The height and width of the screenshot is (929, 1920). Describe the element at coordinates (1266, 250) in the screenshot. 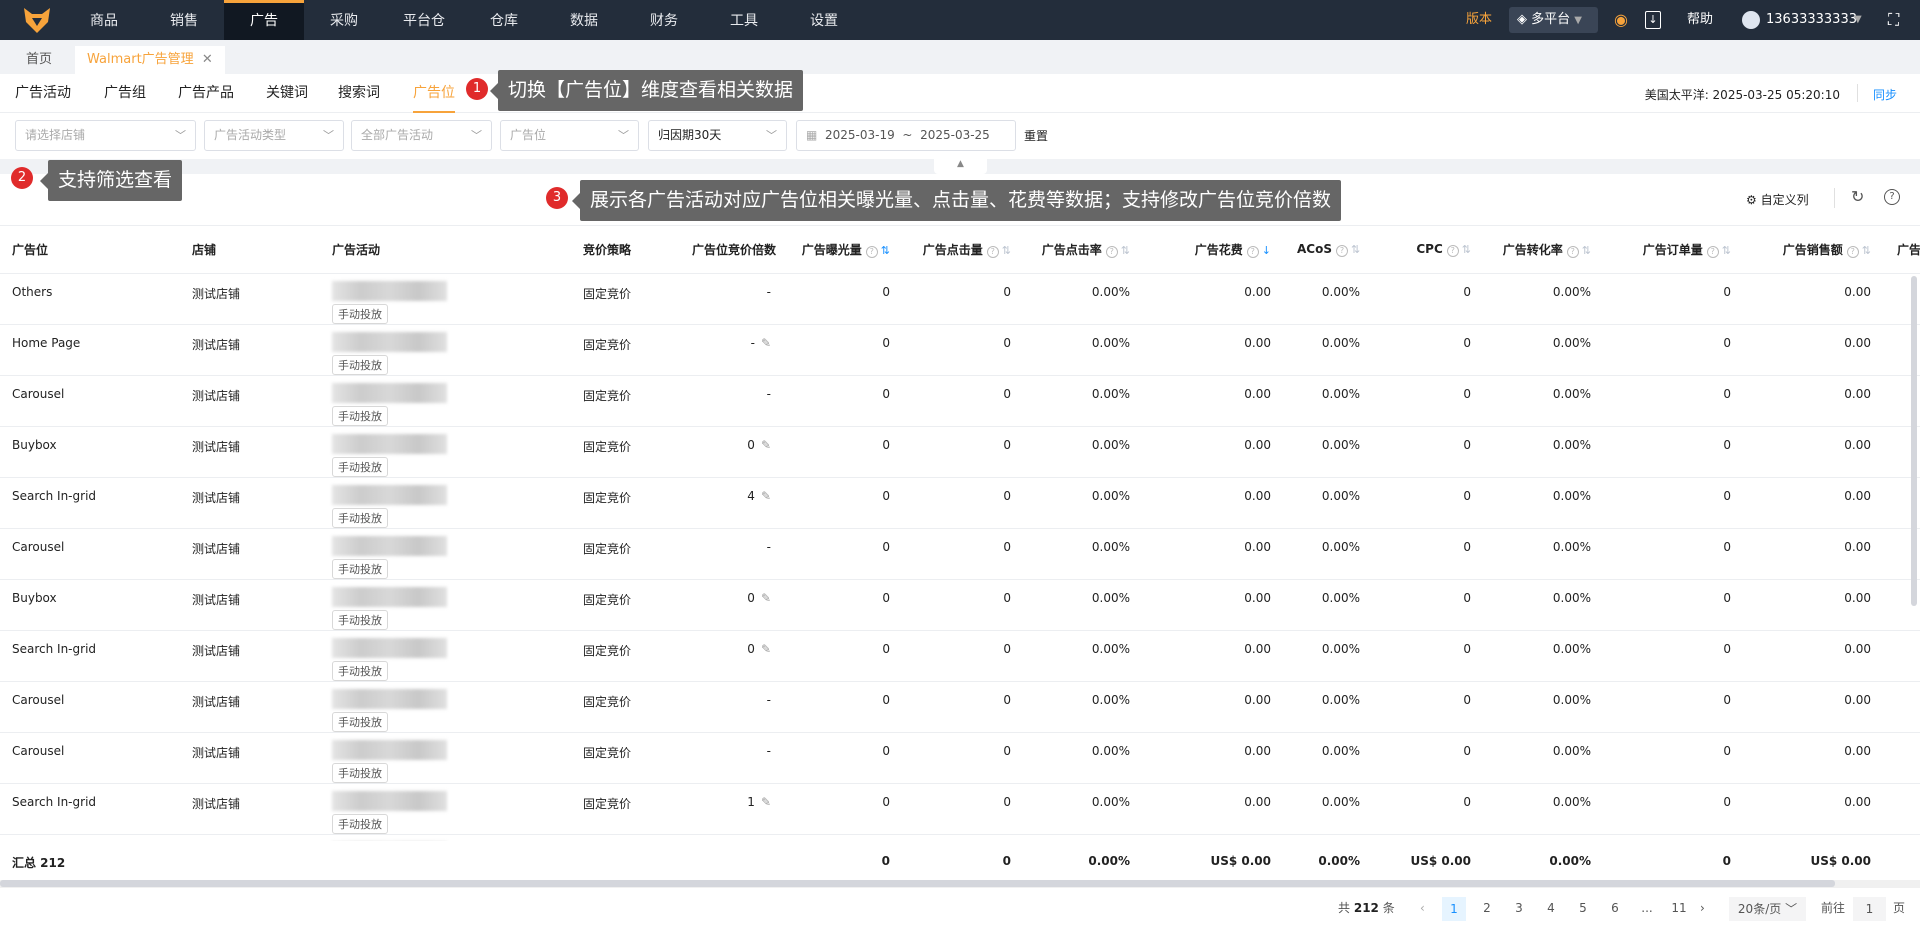

I see `sort-icon: ↓` at that location.